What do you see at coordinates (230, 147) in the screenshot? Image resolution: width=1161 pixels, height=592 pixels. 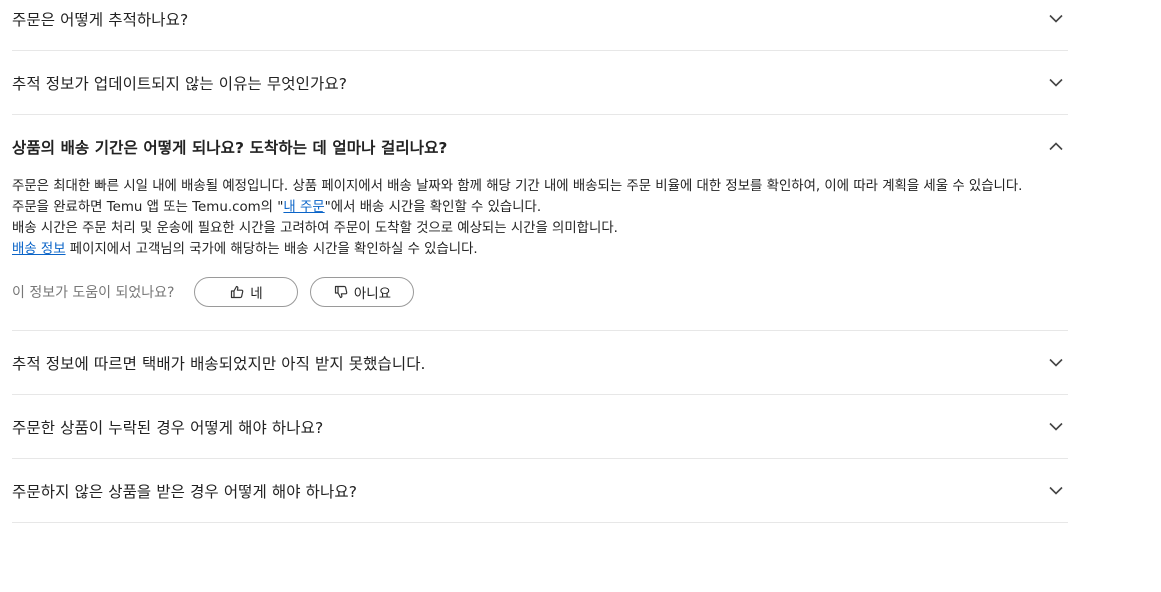 I see `faq-question-text: 상품의 배송 기간은 어떻게 되나요? 도착하는 데 얼마나 걸리나요?` at bounding box center [230, 147].